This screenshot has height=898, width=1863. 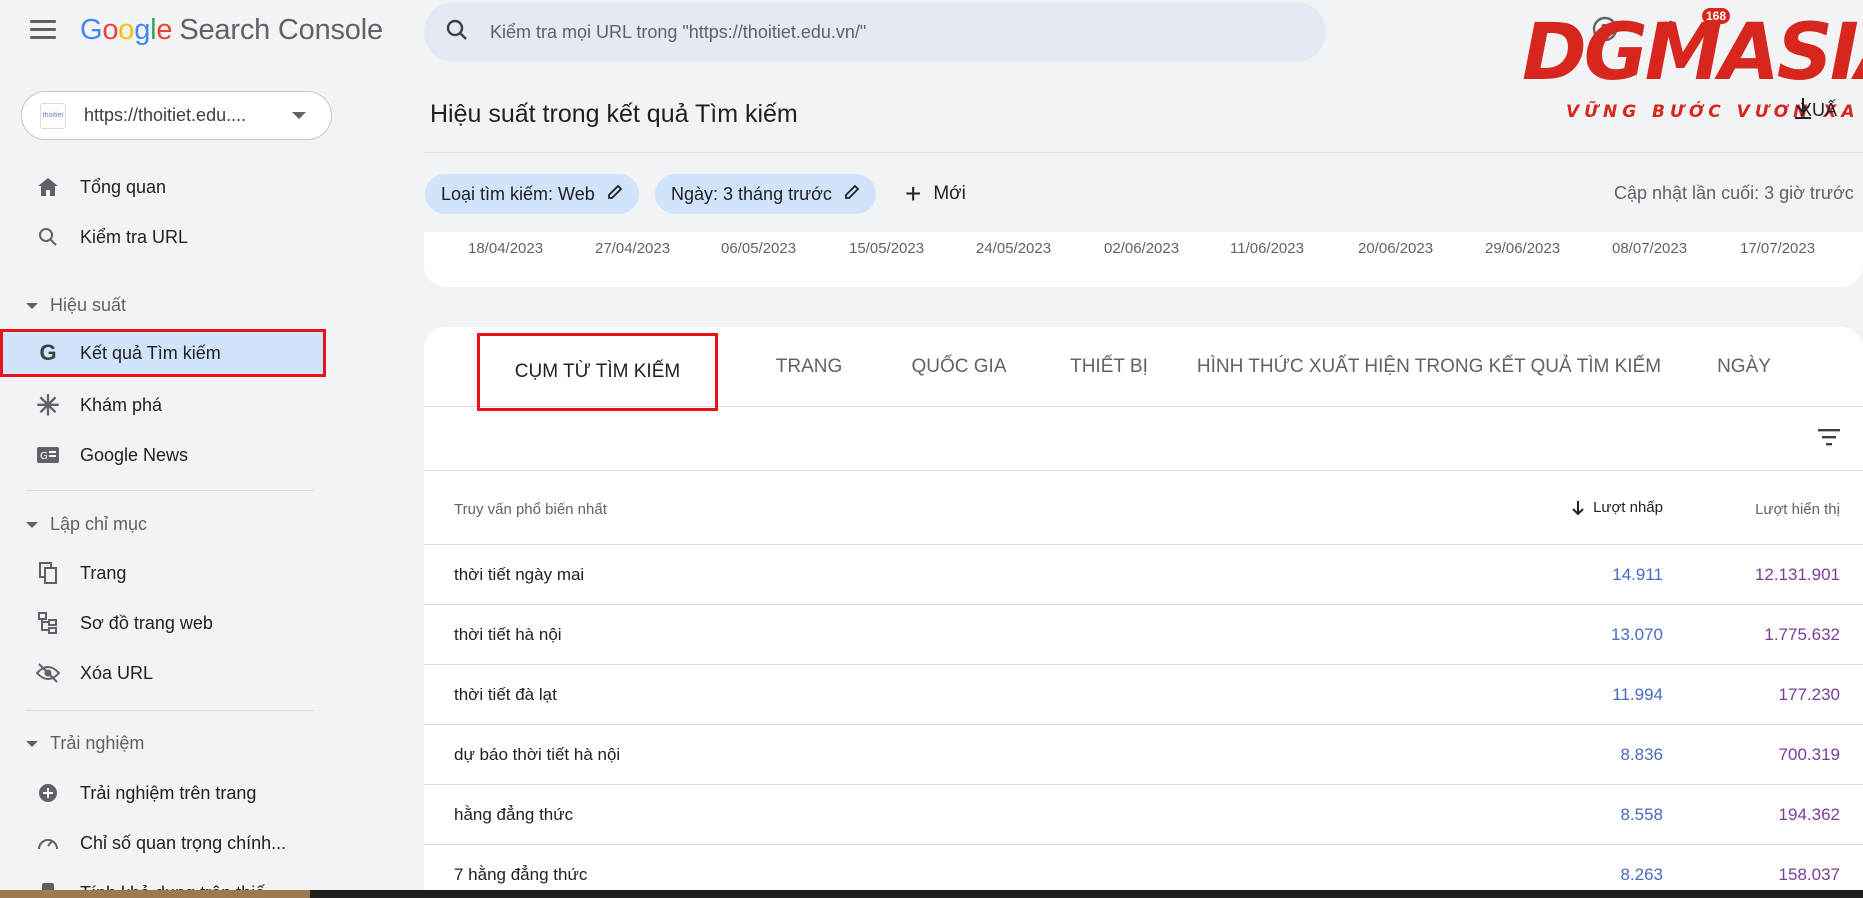 What do you see at coordinates (85, 743) in the screenshot?
I see `section-experience: Trải nghiệm` at bounding box center [85, 743].